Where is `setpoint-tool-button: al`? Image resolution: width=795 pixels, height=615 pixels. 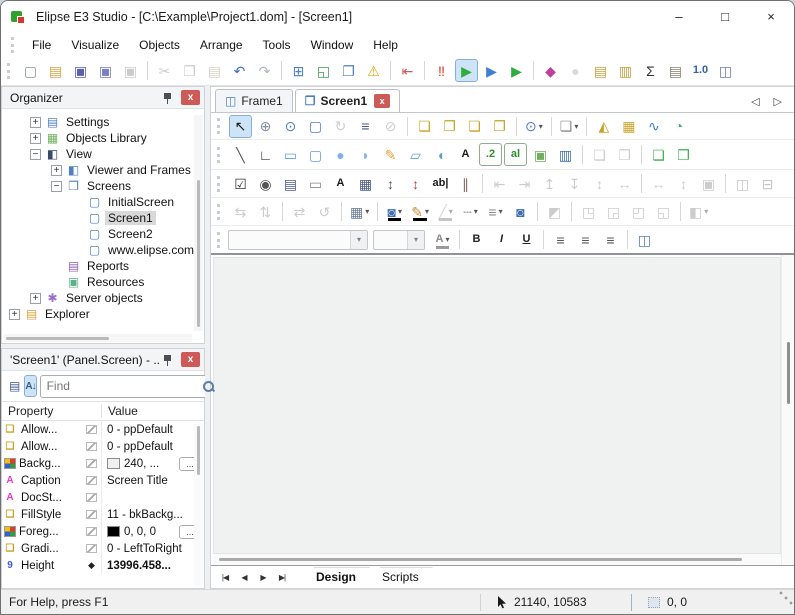
setpoint-tool-button: al is located at coordinates (515, 154).